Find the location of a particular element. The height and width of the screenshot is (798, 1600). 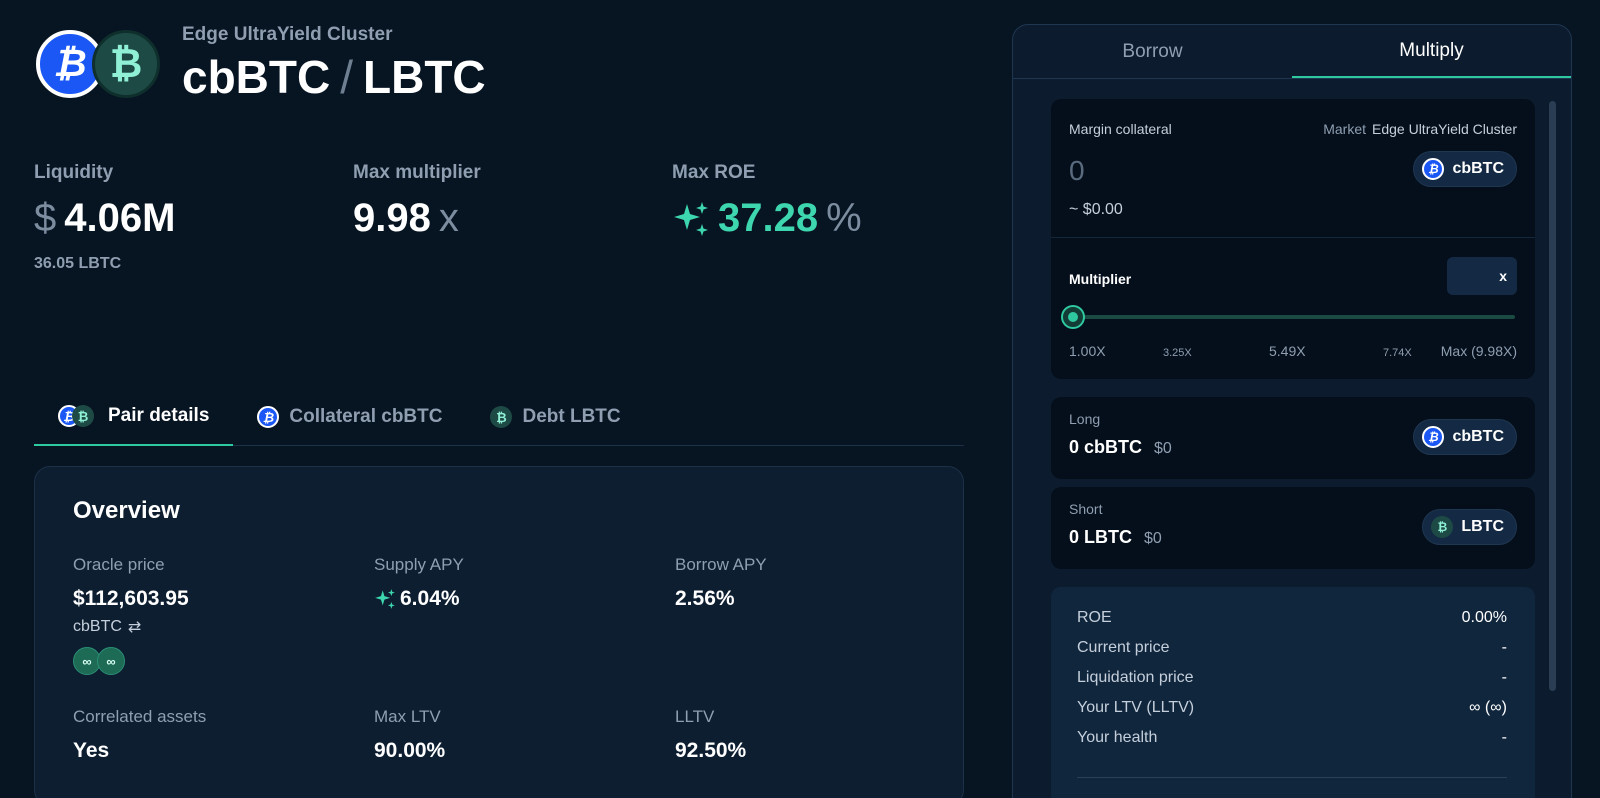

tab-label: Pair details is located at coordinates (159, 415).